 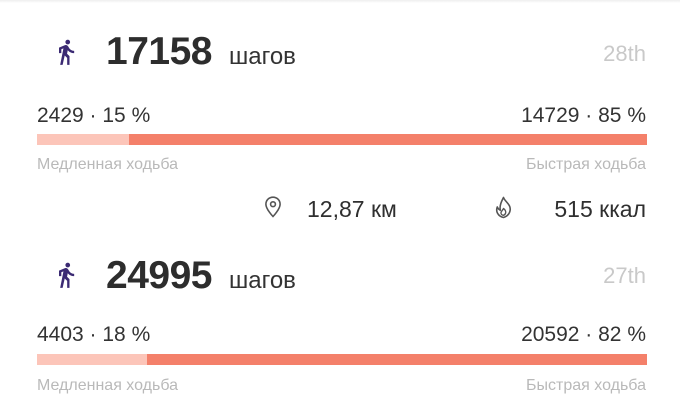 I want to click on distance-calories-row: 12,87 км 515 ккал, so click(x=340, y=207).